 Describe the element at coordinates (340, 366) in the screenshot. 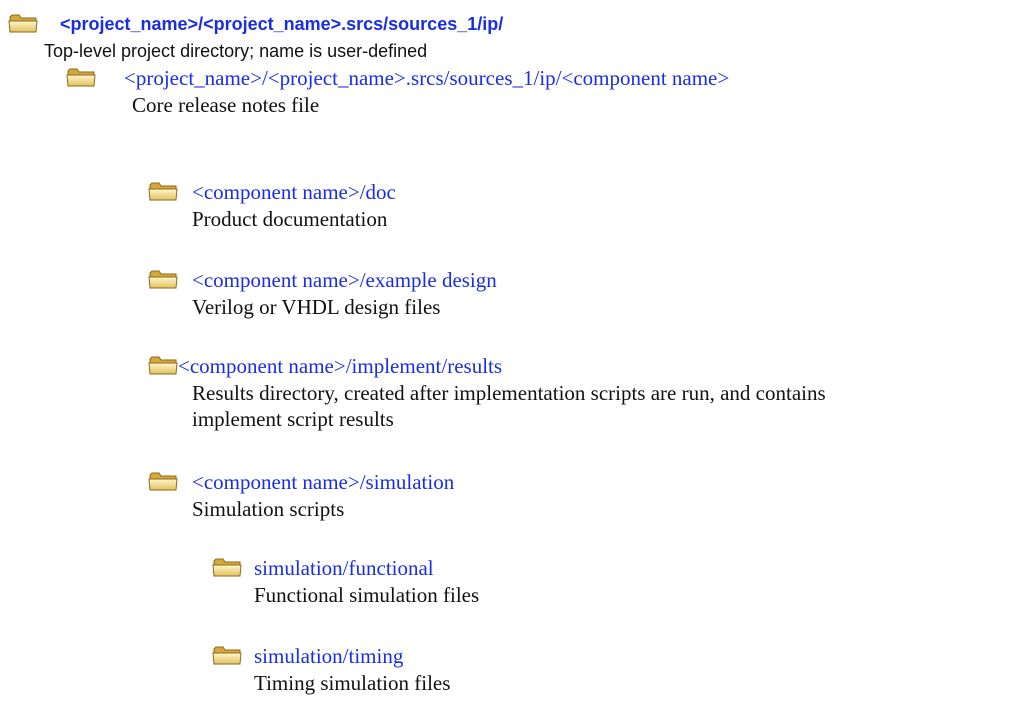

I see `directory-link: <component name>/implement/results` at that location.